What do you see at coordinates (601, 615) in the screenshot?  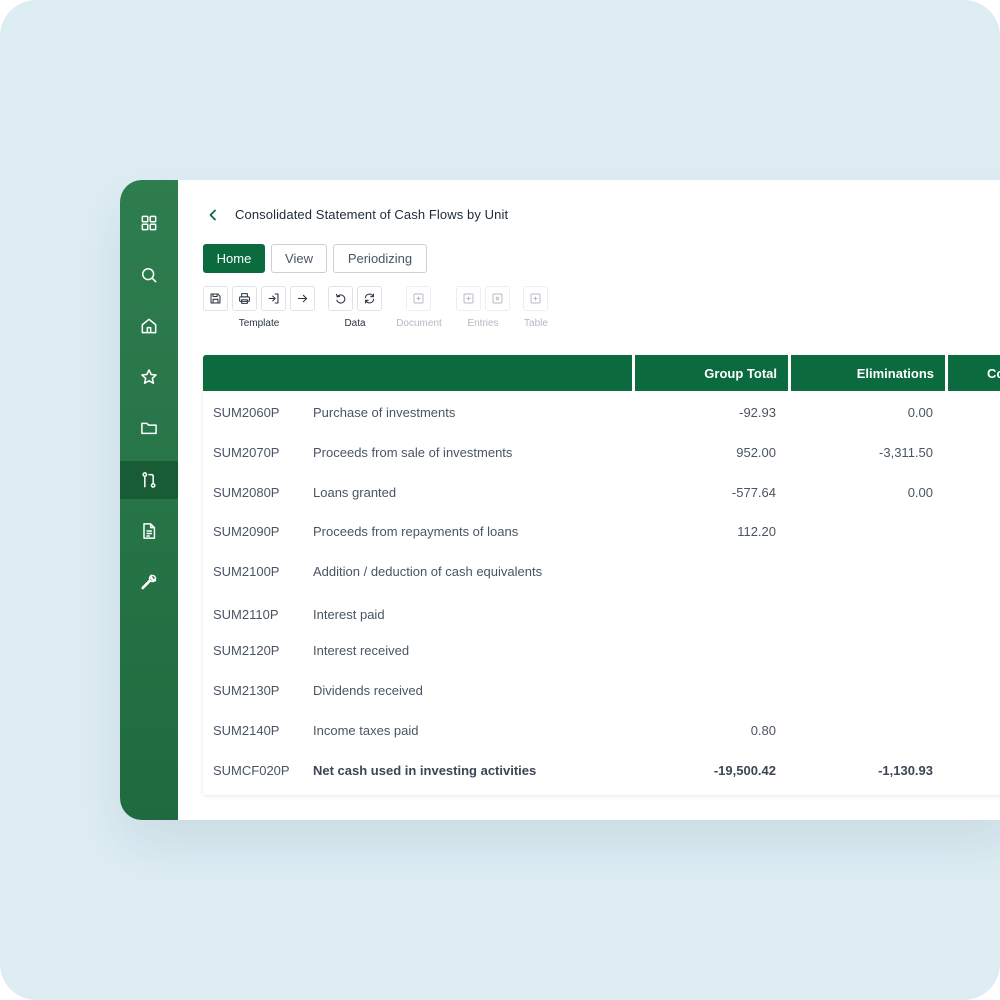 I see `table-row: SUM2110P Interest paid` at bounding box center [601, 615].